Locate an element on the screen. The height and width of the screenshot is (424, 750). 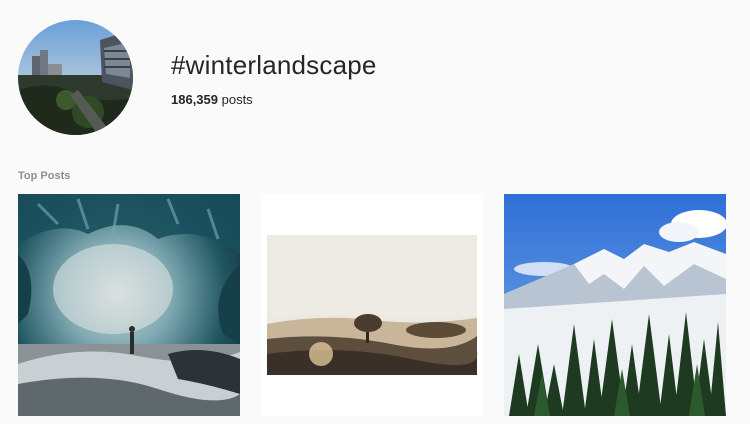
top-posts-label: Top Posts is located at coordinates (44, 176).